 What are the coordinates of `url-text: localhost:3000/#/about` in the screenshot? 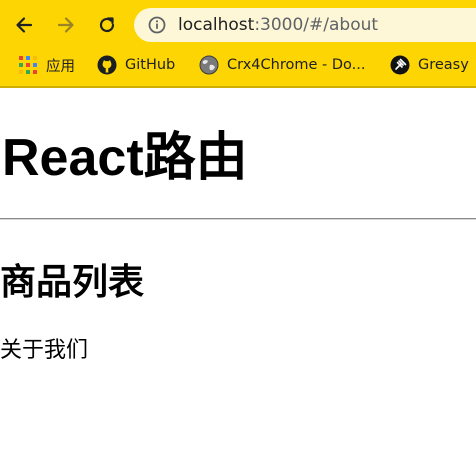 It's located at (278, 25).